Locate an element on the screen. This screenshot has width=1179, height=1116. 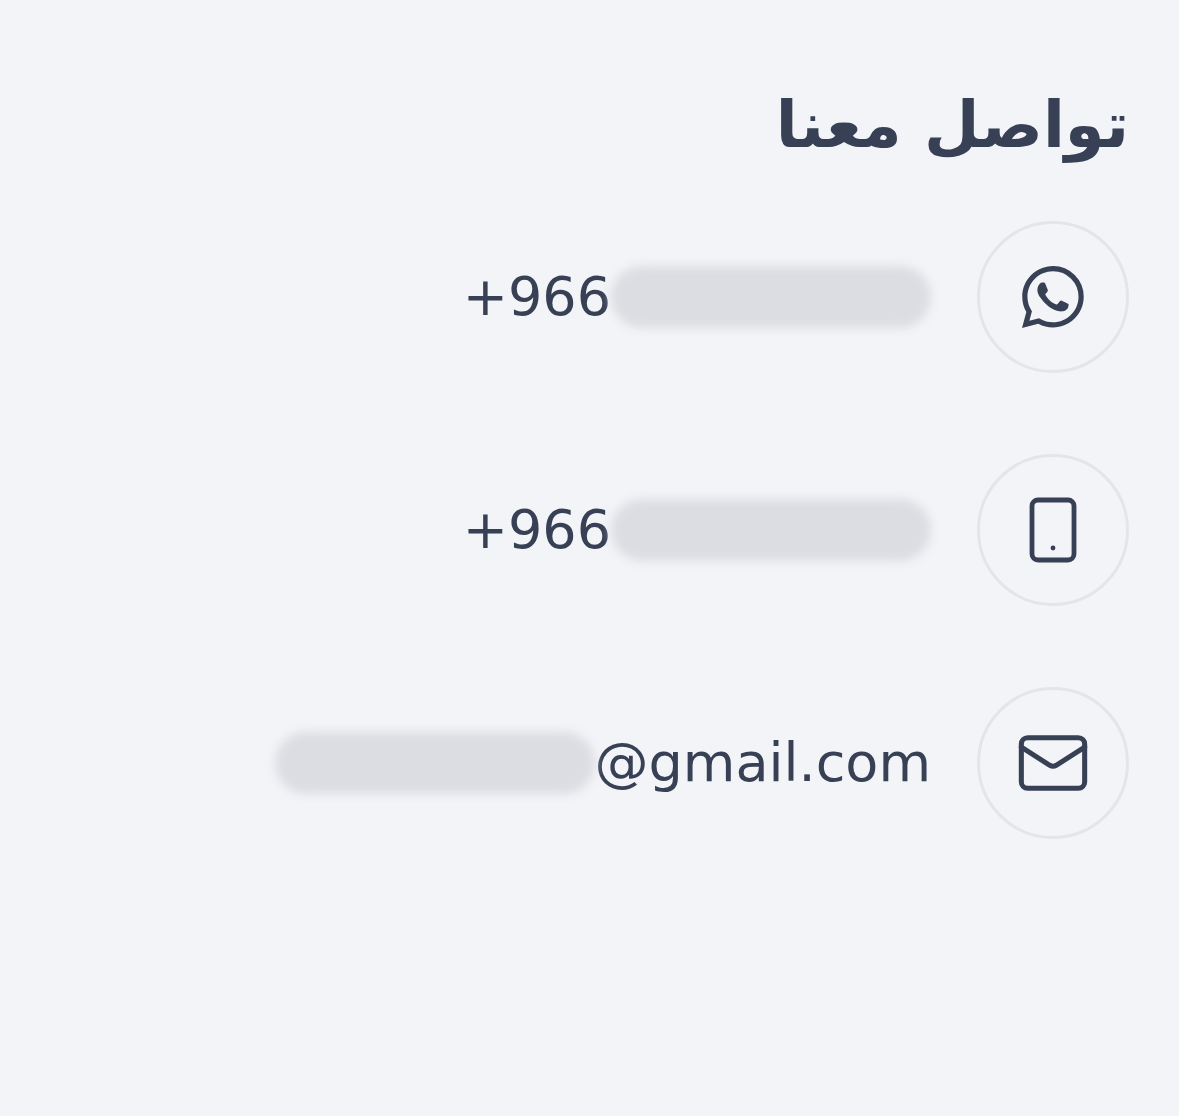
page-title: تواصل معنا is located at coordinates (952, 126).